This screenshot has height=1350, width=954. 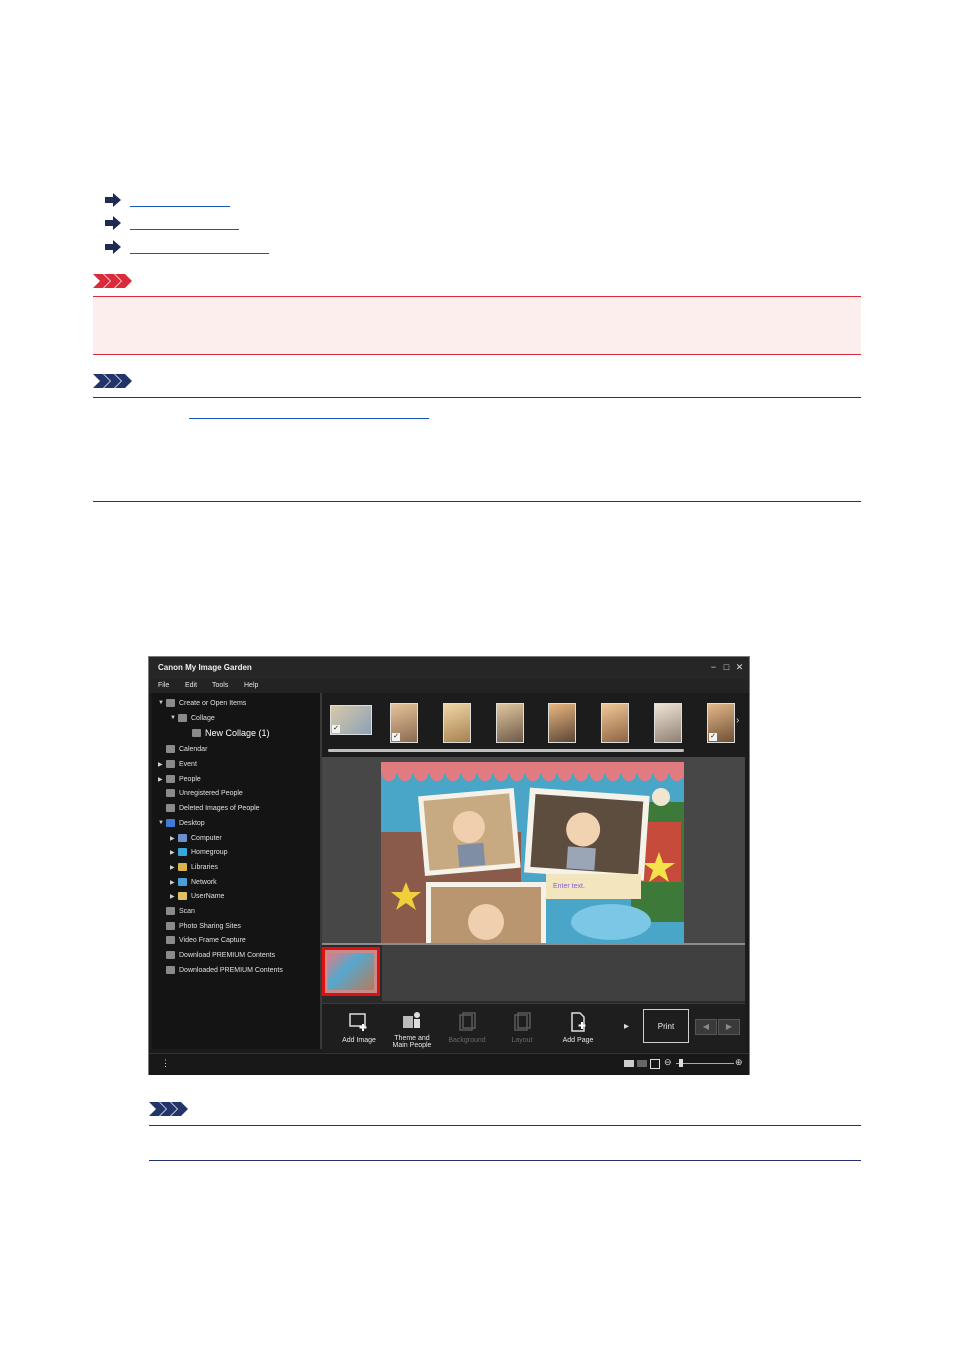 I want to click on add-image-button: Add Image, so click(x=359, y=1026).